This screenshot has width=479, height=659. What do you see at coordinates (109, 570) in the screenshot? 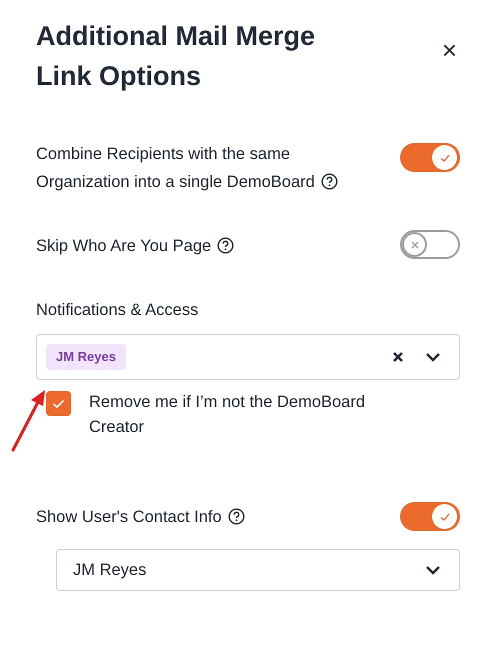
I see `select-value: JM Reyes` at bounding box center [109, 570].